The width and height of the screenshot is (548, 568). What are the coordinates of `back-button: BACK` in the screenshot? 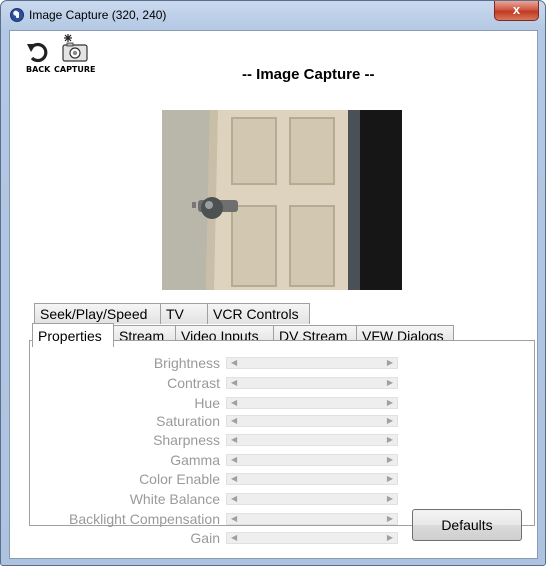 It's located at (38, 57).